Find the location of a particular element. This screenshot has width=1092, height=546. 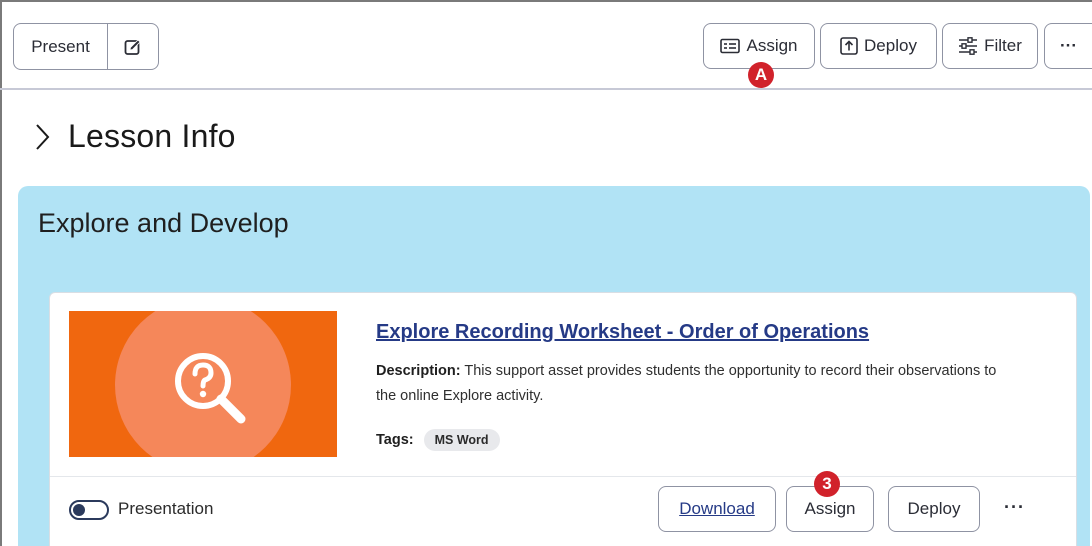

tag-chip: MS Word is located at coordinates (461, 440).